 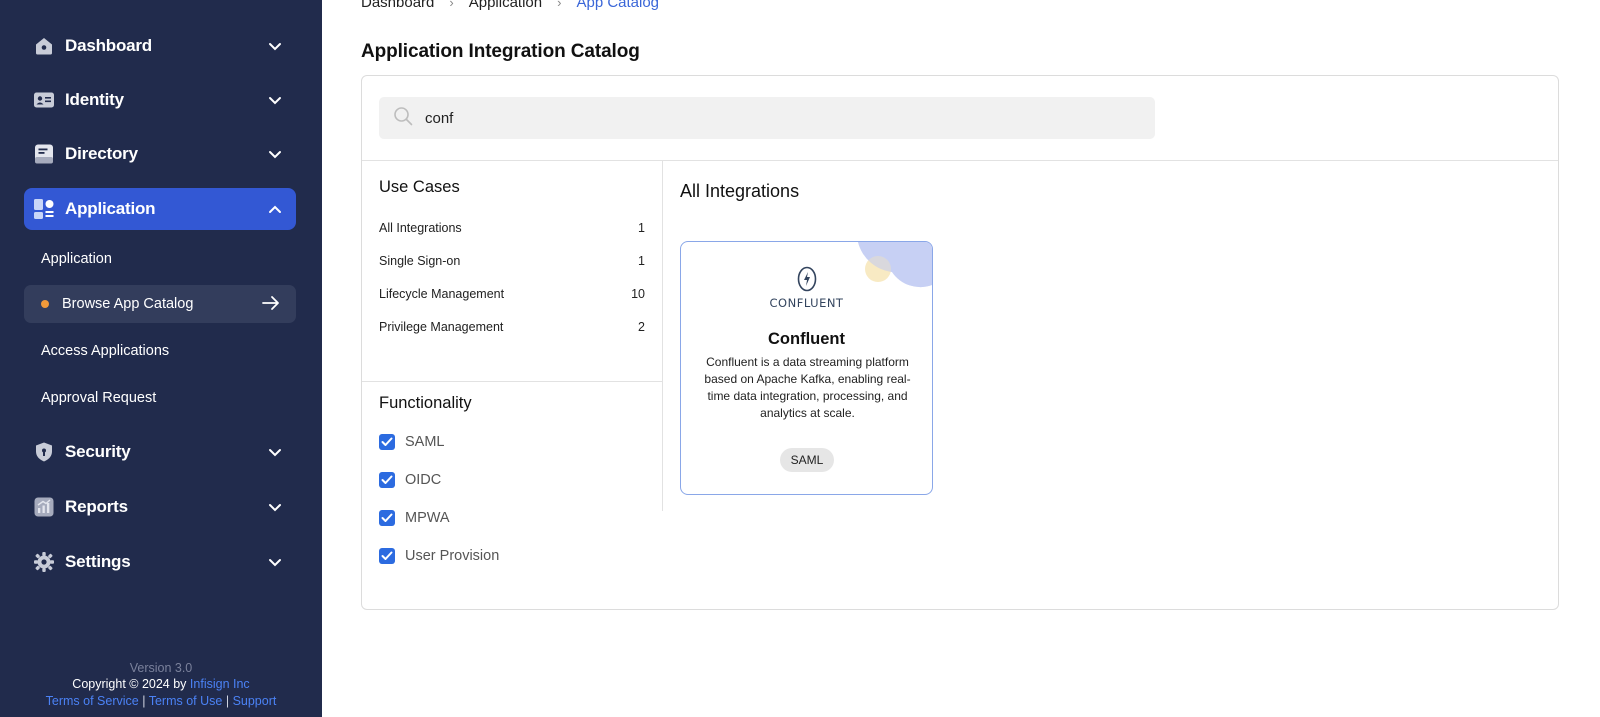 I want to click on terms-of-service-link: Terms of Service, so click(x=92, y=701).